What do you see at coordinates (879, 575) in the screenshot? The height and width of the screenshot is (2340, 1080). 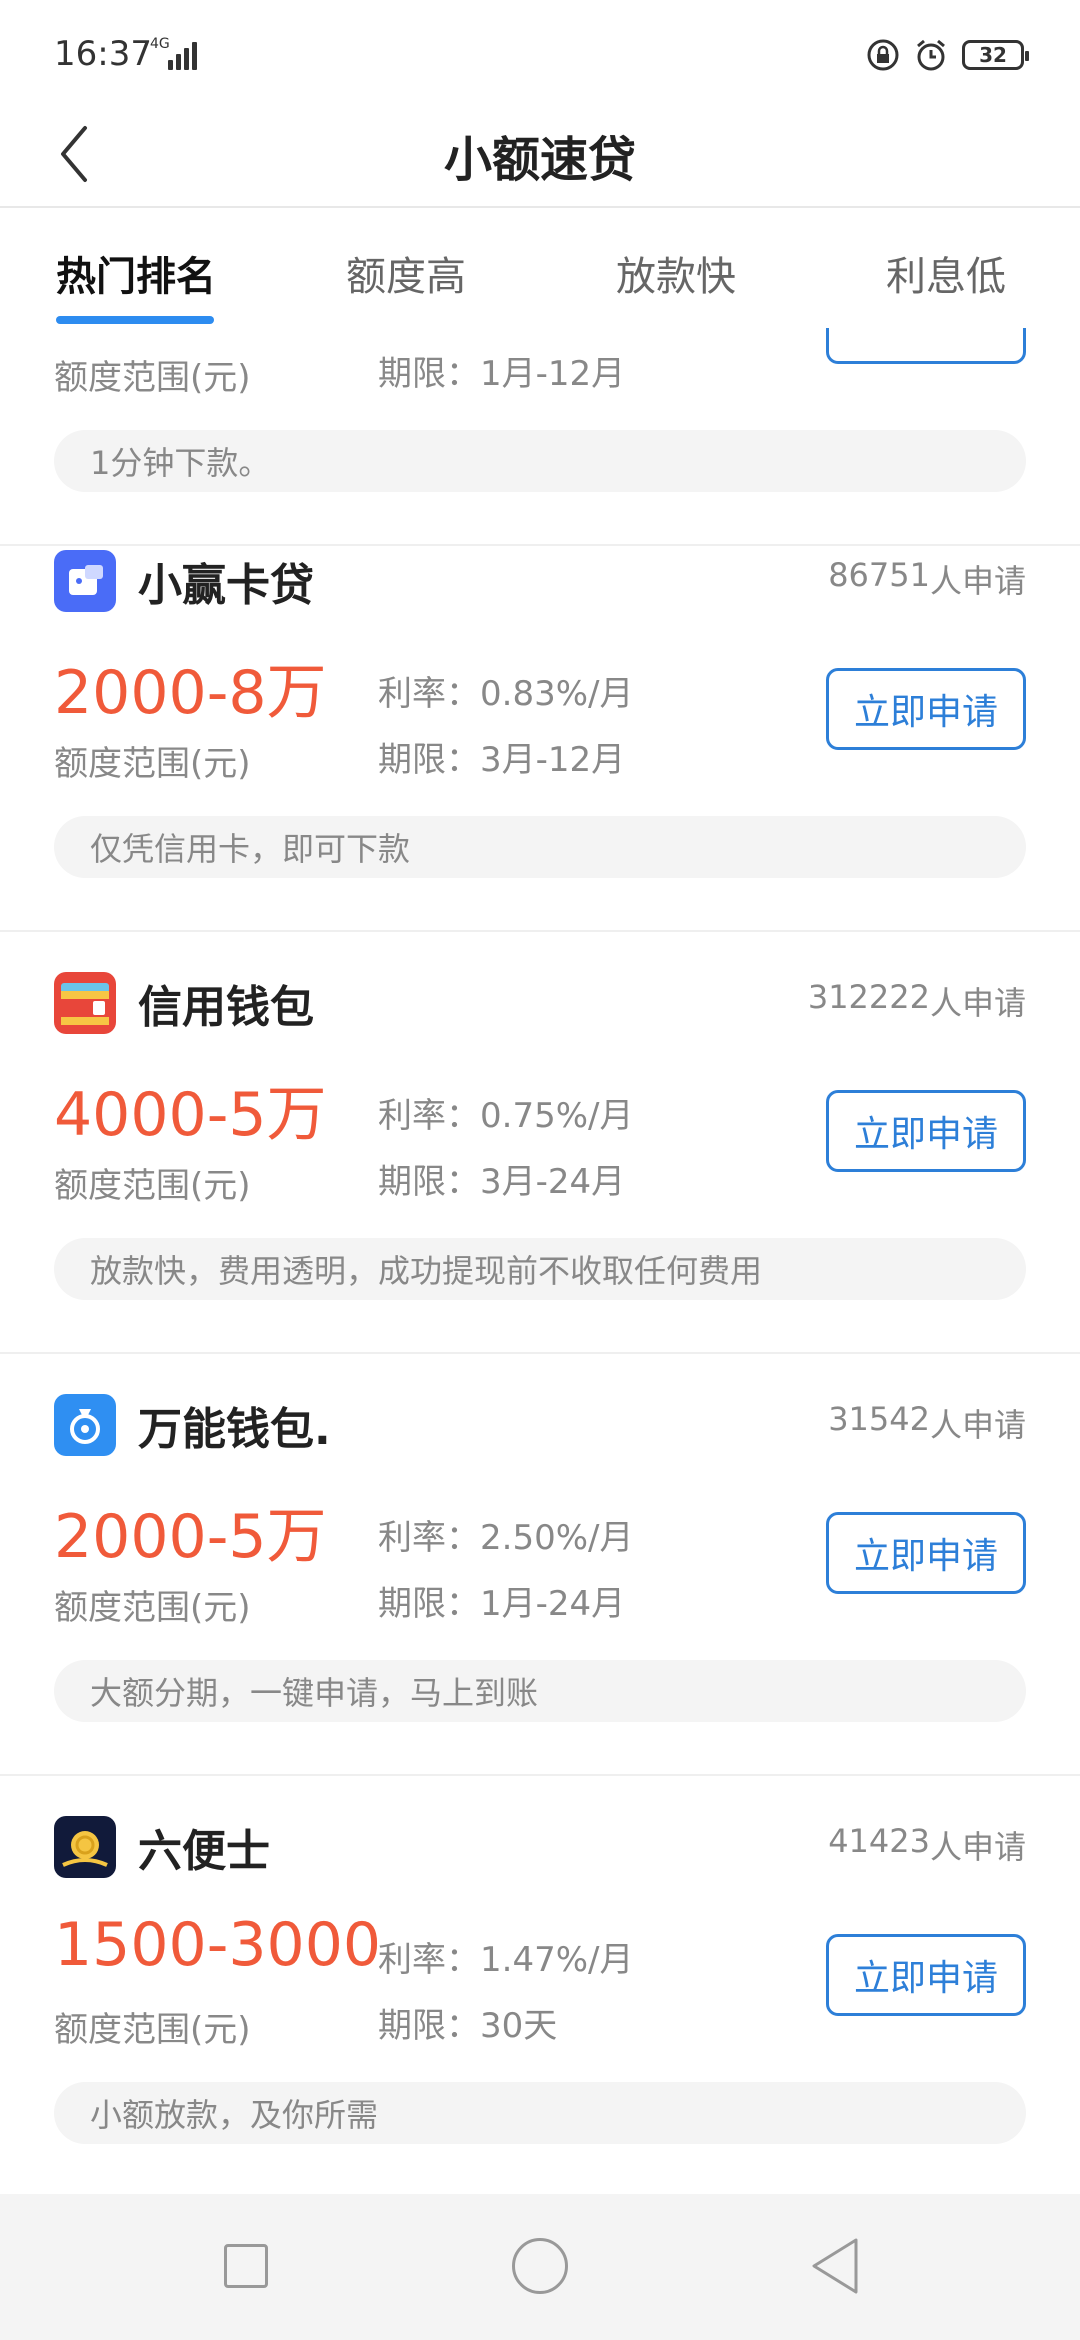 I see `applicant-number: 86751` at bounding box center [879, 575].